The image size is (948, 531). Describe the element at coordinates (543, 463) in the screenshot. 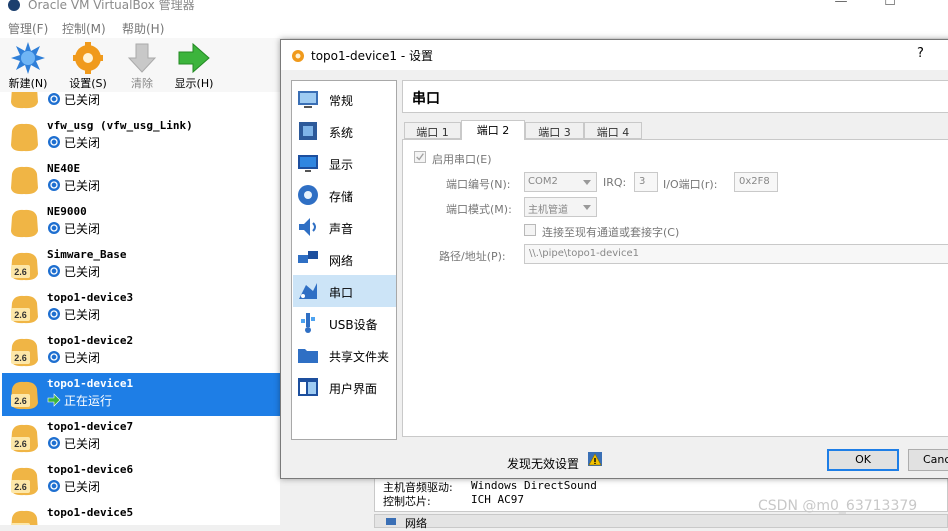

I see `invalid-settings-warning: 发现无效设置` at that location.